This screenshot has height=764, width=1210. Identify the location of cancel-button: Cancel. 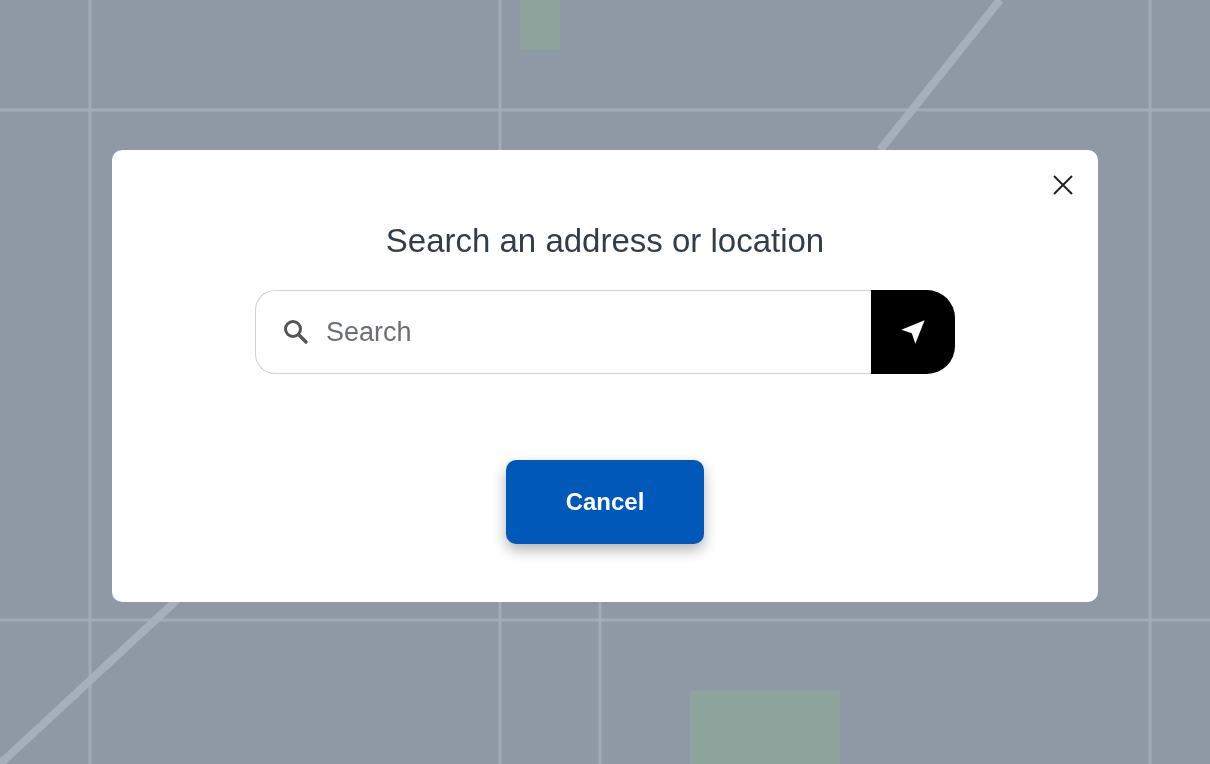
(605, 502).